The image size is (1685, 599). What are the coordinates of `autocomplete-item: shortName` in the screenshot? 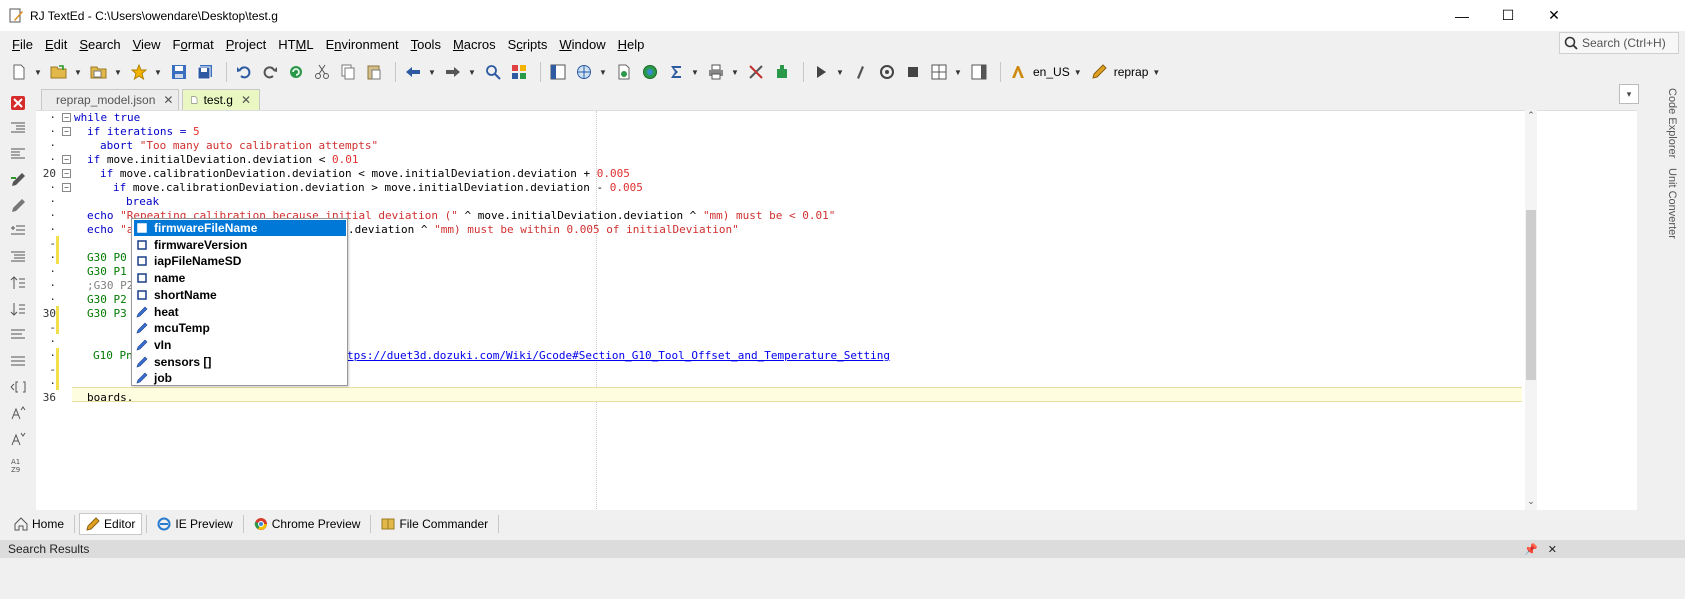 It's located at (240, 295).